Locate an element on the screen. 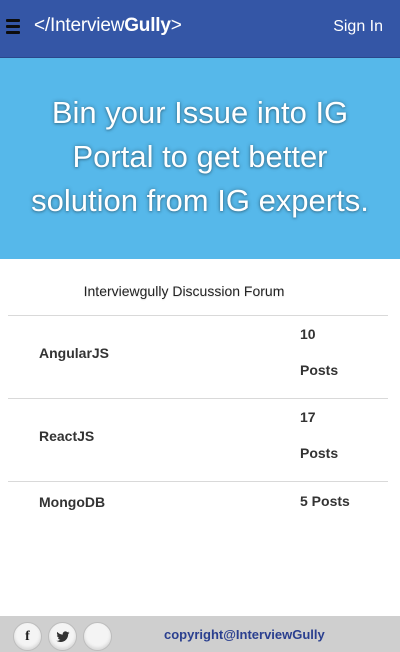 The image size is (400, 652). top-navbar: </InterviewGully> Sign In is located at coordinates (200, 29).